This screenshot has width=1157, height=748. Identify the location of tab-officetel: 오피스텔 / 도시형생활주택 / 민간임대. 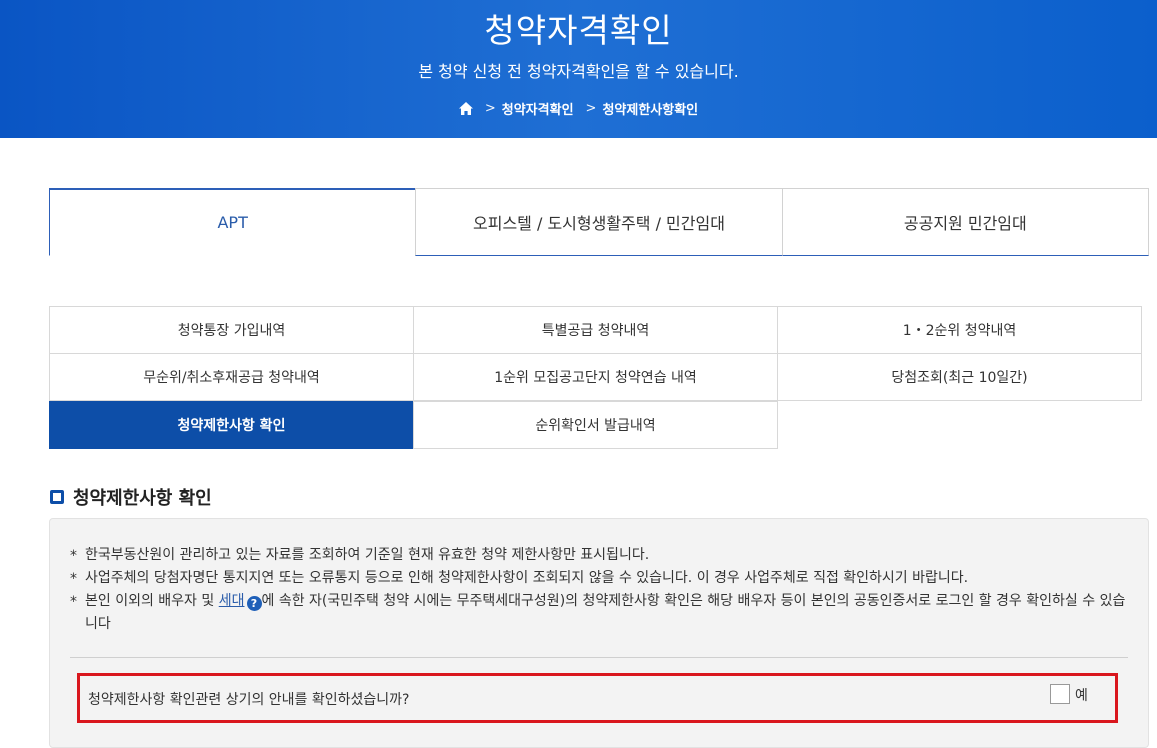
(599, 222).